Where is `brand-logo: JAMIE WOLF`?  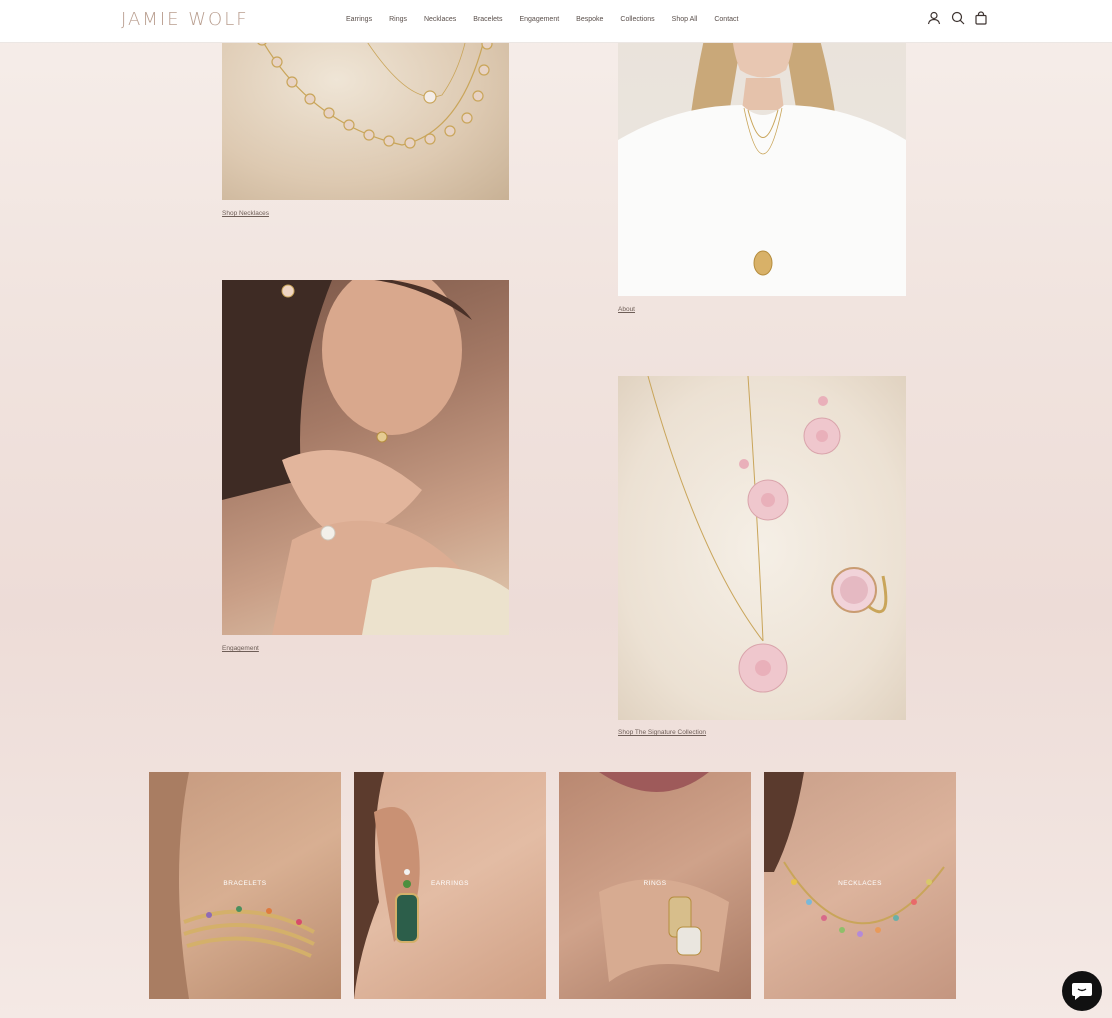
brand-logo: JAMIE WOLF is located at coordinates (185, 20).